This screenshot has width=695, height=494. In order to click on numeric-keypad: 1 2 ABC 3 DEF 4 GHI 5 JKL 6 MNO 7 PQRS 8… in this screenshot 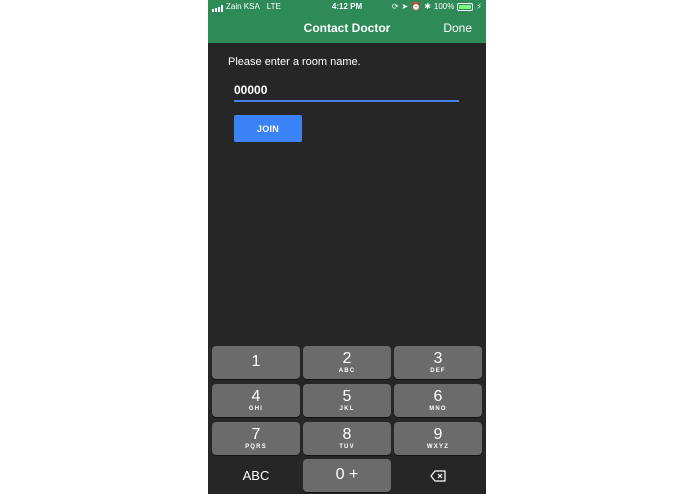, I will do `click(347, 417)`.